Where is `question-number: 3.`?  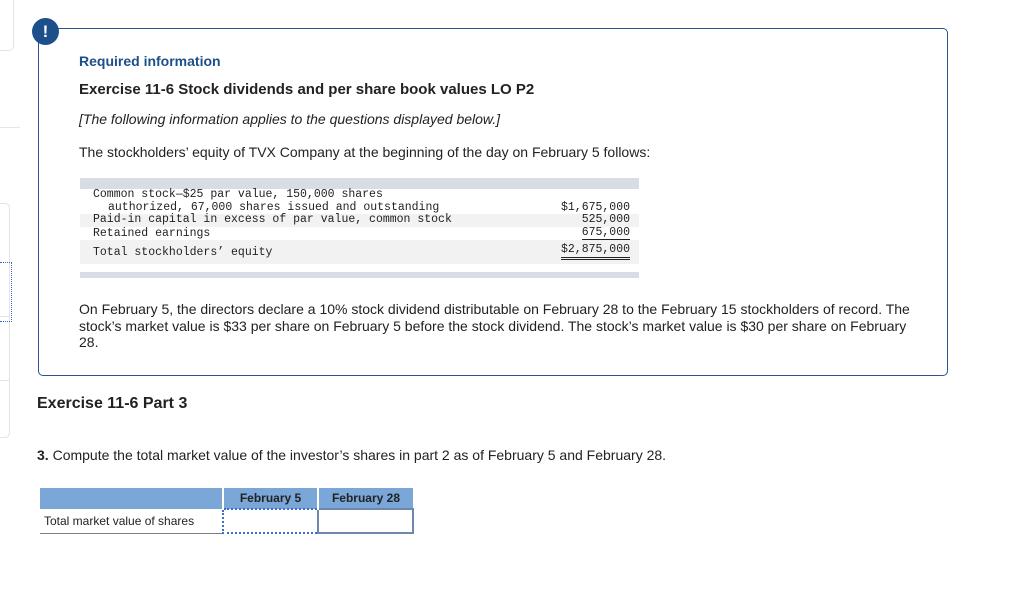
question-number: 3. is located at coordinates (43, 455).